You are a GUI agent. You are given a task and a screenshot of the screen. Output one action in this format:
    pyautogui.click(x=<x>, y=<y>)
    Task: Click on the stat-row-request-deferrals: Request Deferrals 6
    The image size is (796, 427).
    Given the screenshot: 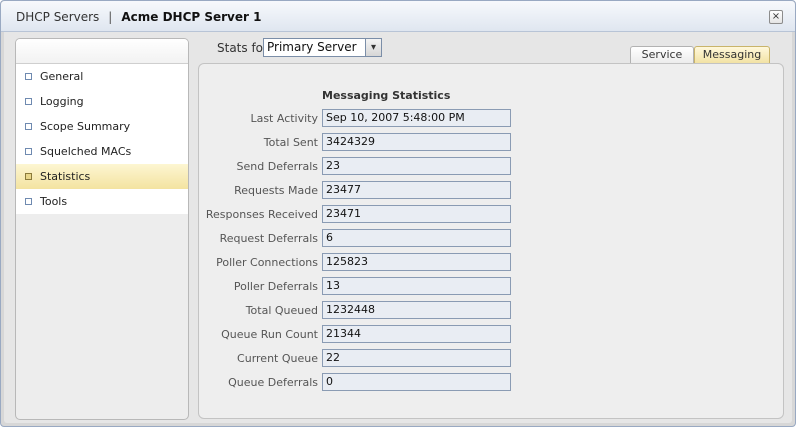 What is the action you would take?
    pyautogui.click(x=491, y=239)
    